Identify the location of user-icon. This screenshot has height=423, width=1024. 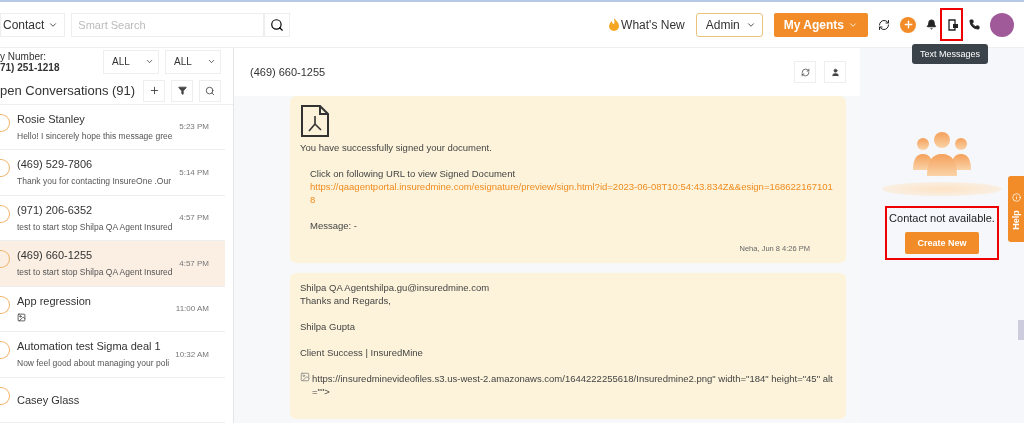
(835, 72).